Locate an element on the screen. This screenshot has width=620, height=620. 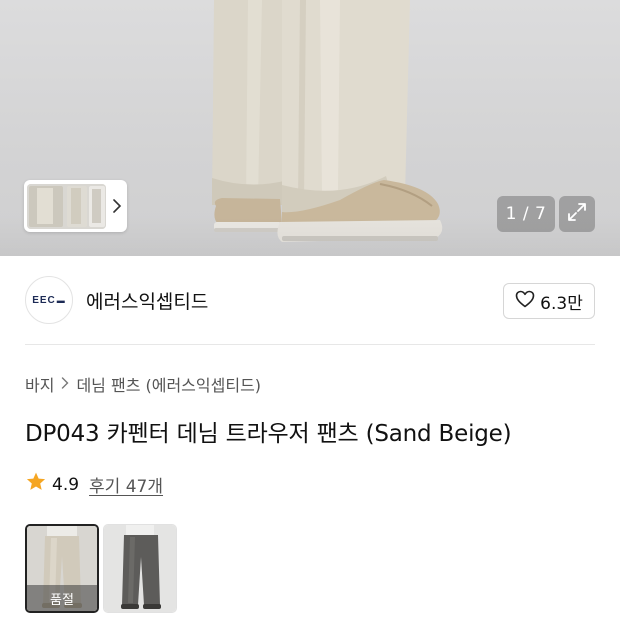
like-count: 6.3만 is located at coordinates (561, 303).